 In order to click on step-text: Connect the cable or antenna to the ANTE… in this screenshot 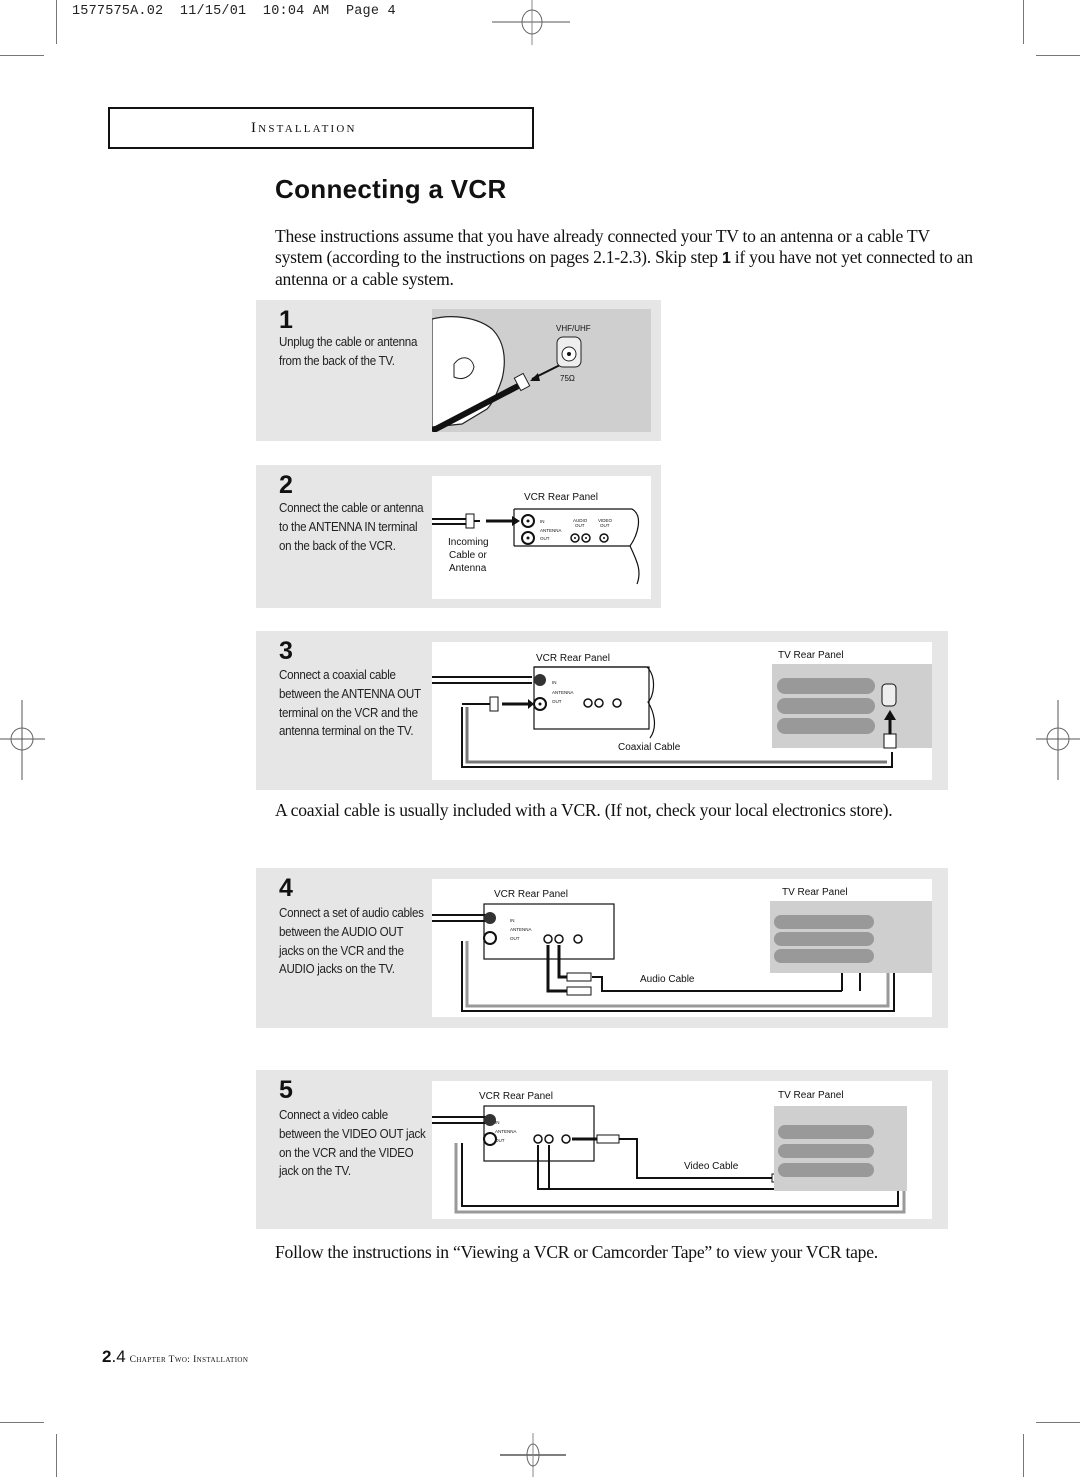, I will do `click(351, 527)`.